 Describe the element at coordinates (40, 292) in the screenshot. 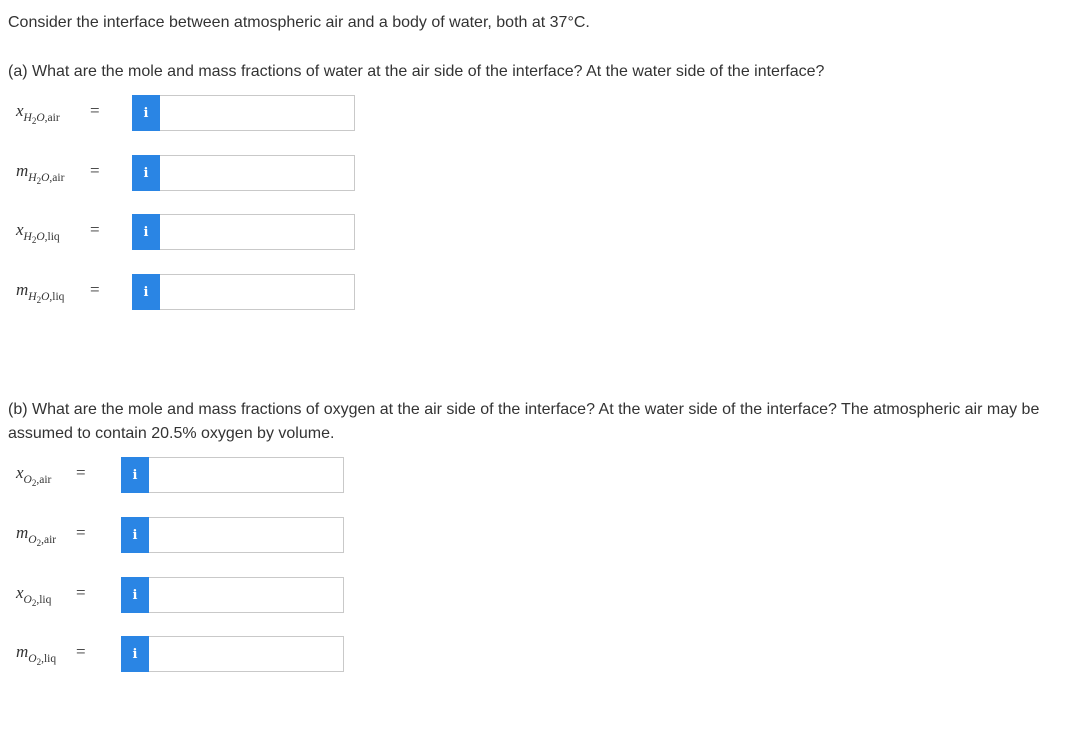

I see `variable-label: mH2O,liq` at that location.